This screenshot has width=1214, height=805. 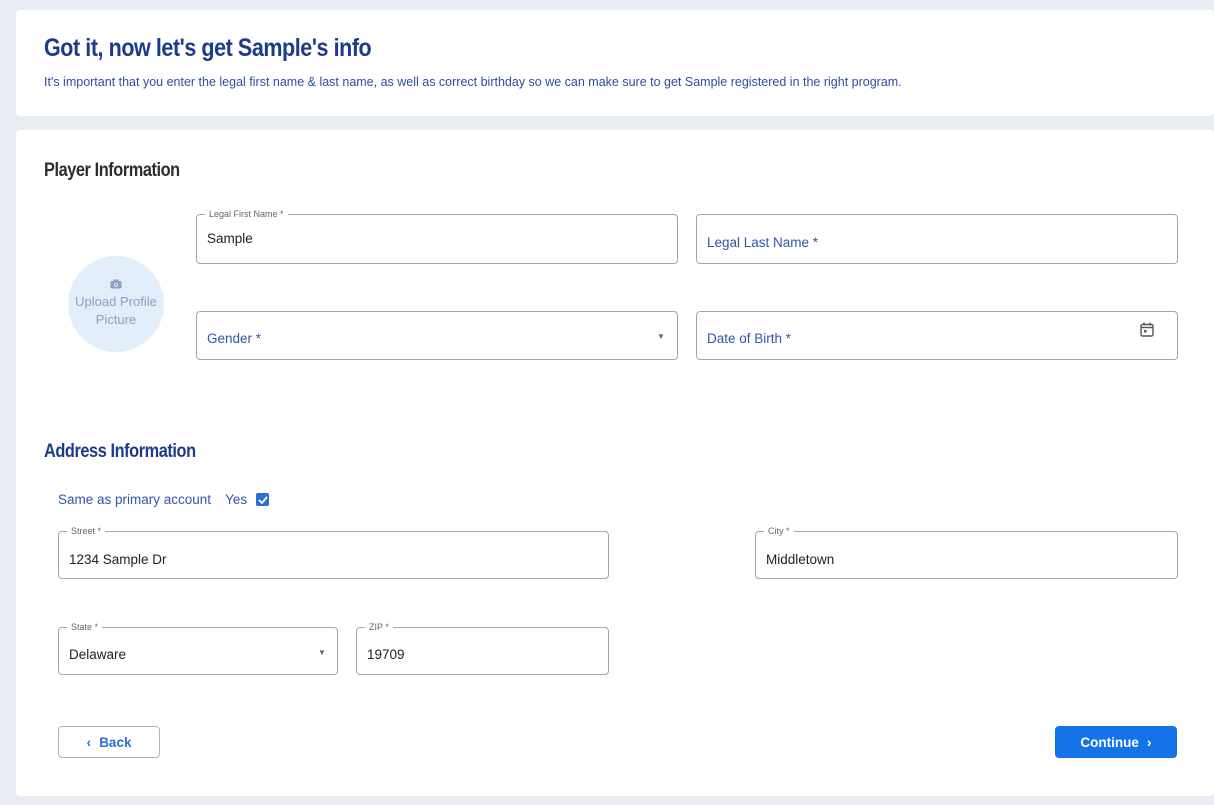 What do you see at coordinates (208, 48) in the screenshot?
I see `page-title: Got it, now let's get Sample's info` at bounding box center [208, 48].